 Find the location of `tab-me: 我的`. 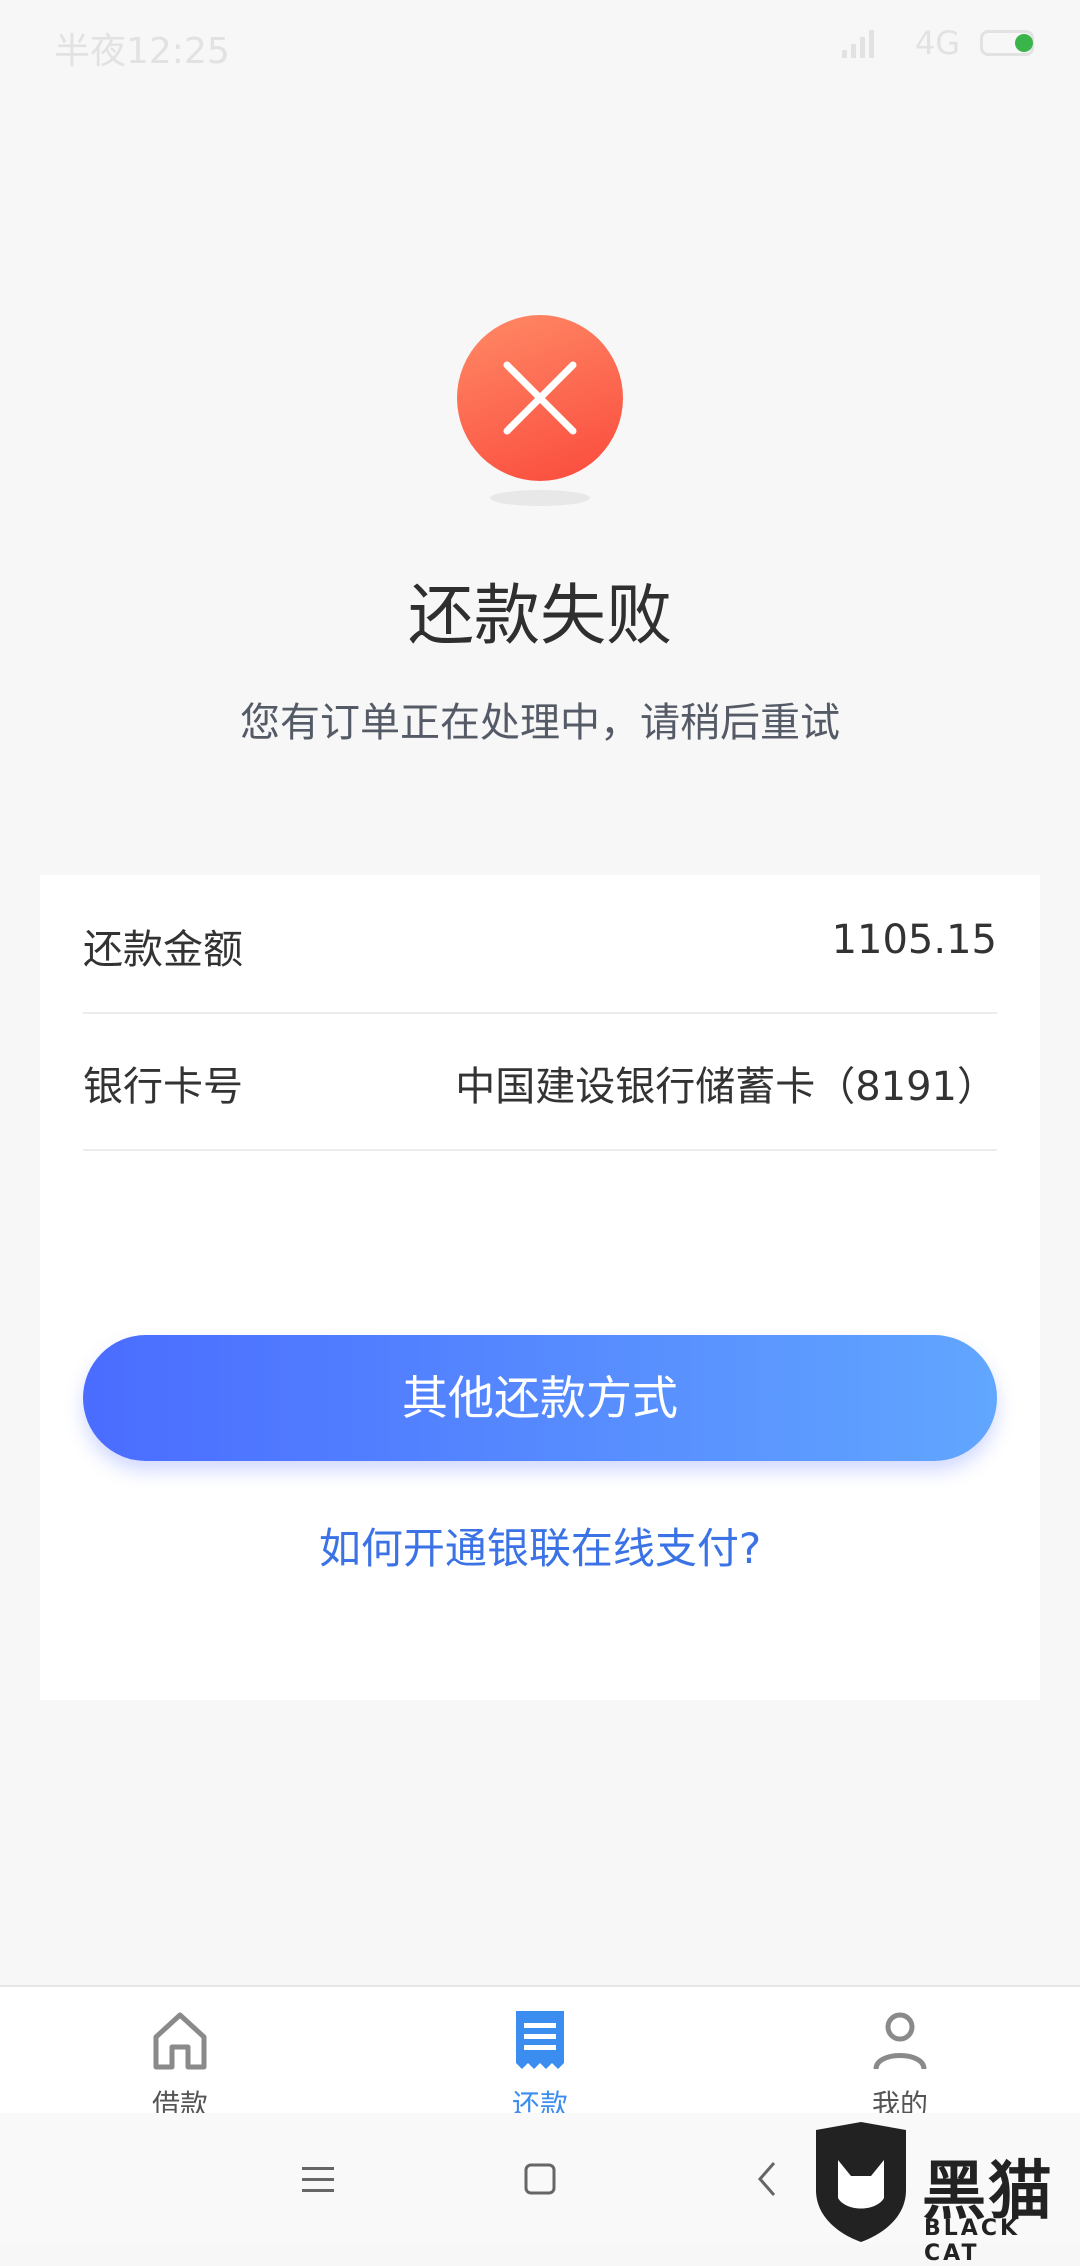

tab-me: 我的 is located at coordinates (900, 2054).